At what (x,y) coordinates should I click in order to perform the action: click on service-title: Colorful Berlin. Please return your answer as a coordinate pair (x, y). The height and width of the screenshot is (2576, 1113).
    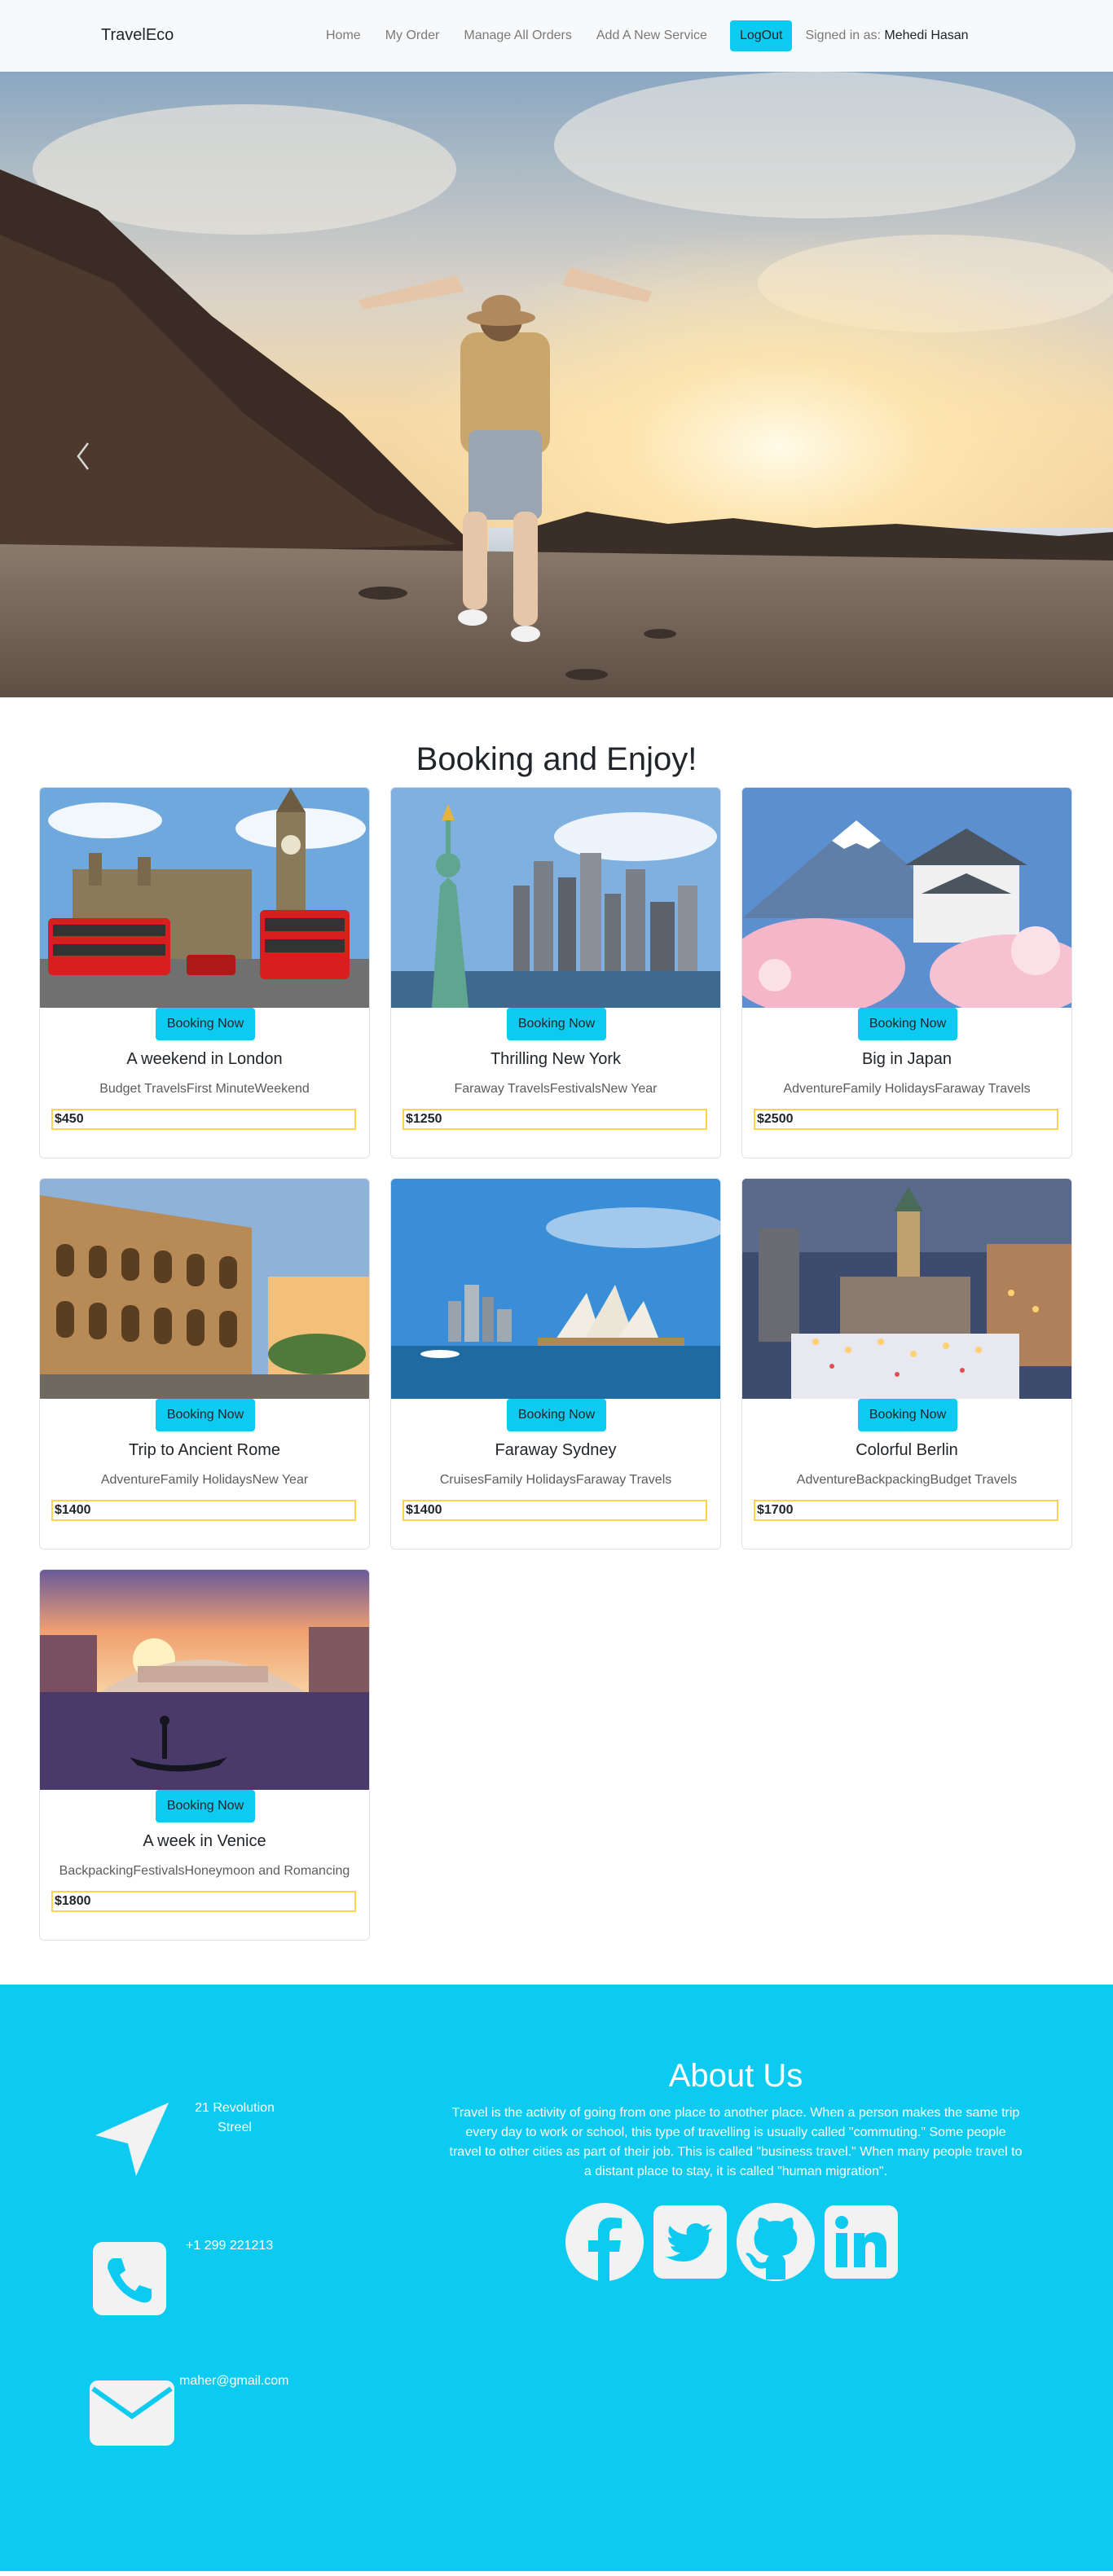
    Looking at the image, I should click on (907, 1450).